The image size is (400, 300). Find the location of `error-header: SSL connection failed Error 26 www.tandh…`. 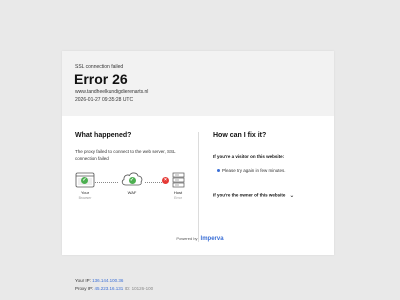

error-header: SSL connection failed Error 26 www.tandh… is located at coordinates (198, 83).